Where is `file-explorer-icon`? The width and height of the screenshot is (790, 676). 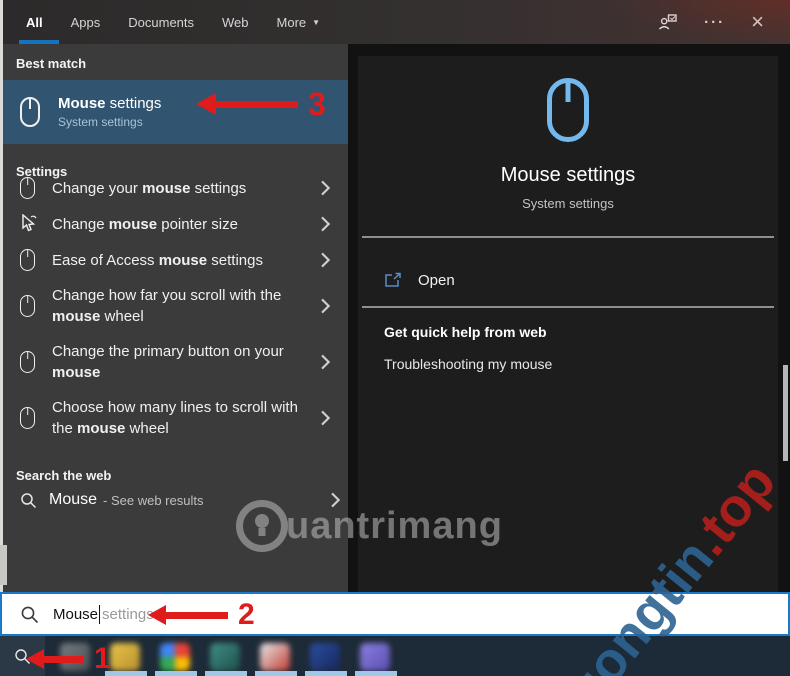
file-explorer-icon is located at coordinates (125, 657).